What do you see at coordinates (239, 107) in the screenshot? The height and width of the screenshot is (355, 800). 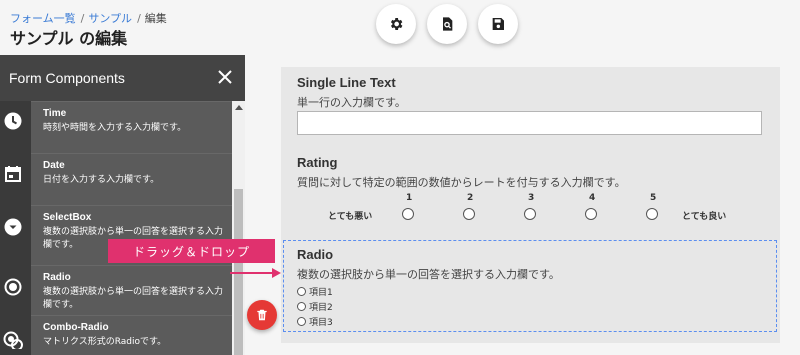 I see `scroll-up-arrow-icon` at bounding box center [239, 107].